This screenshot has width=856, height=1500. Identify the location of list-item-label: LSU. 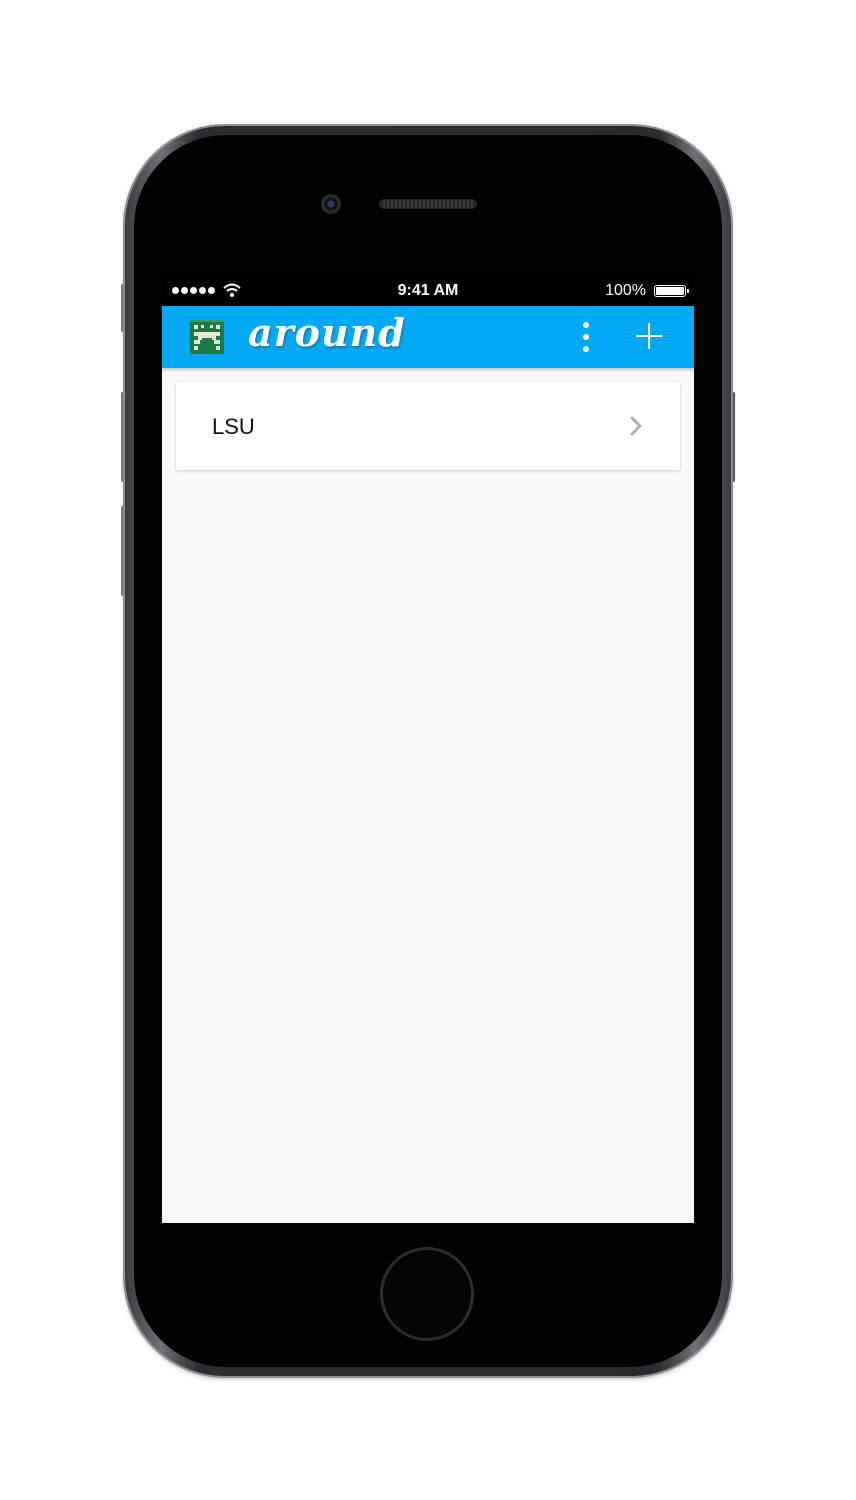
(233, 426).